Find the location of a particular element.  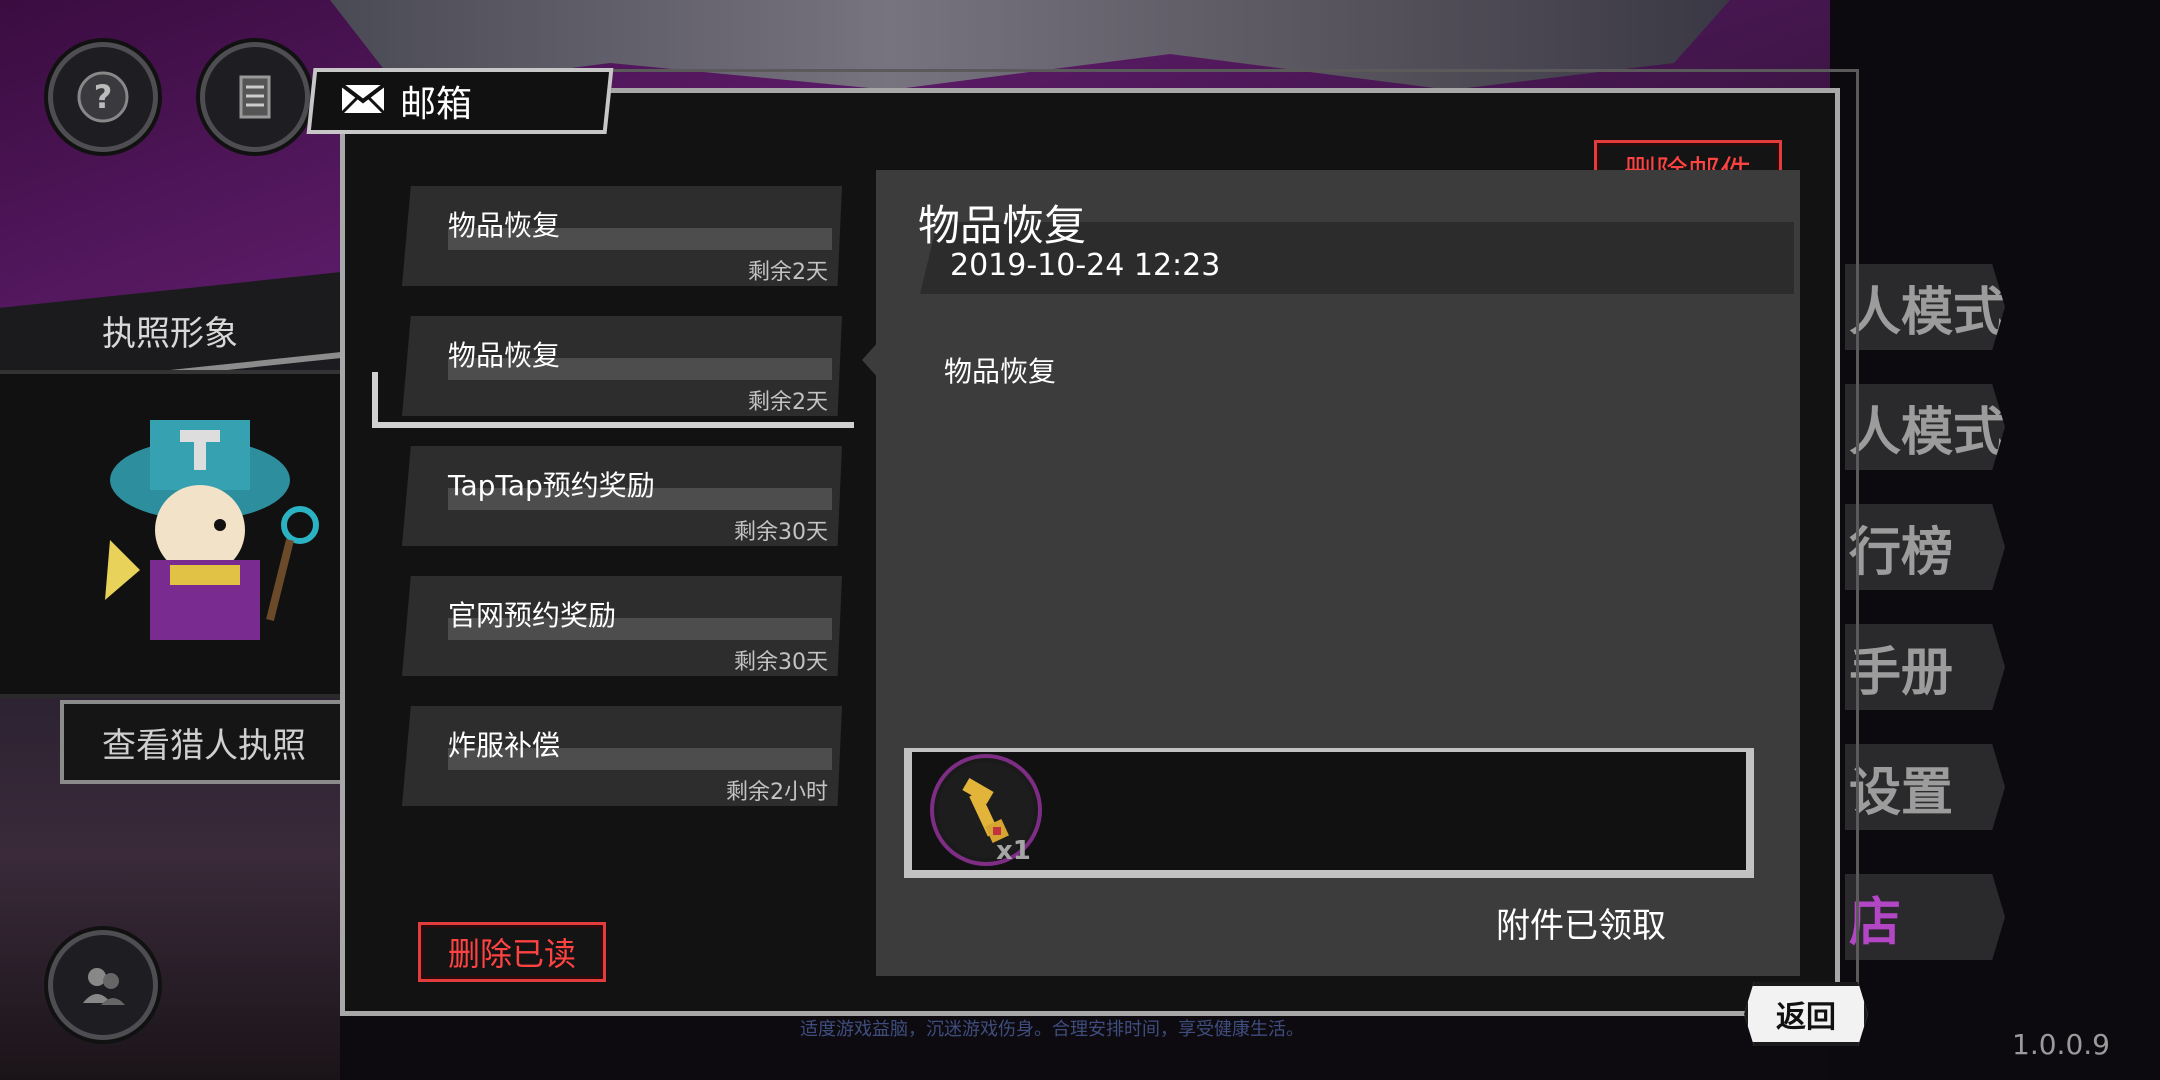

right-menu-item: 手册 is located at coordinates (1925, 667).